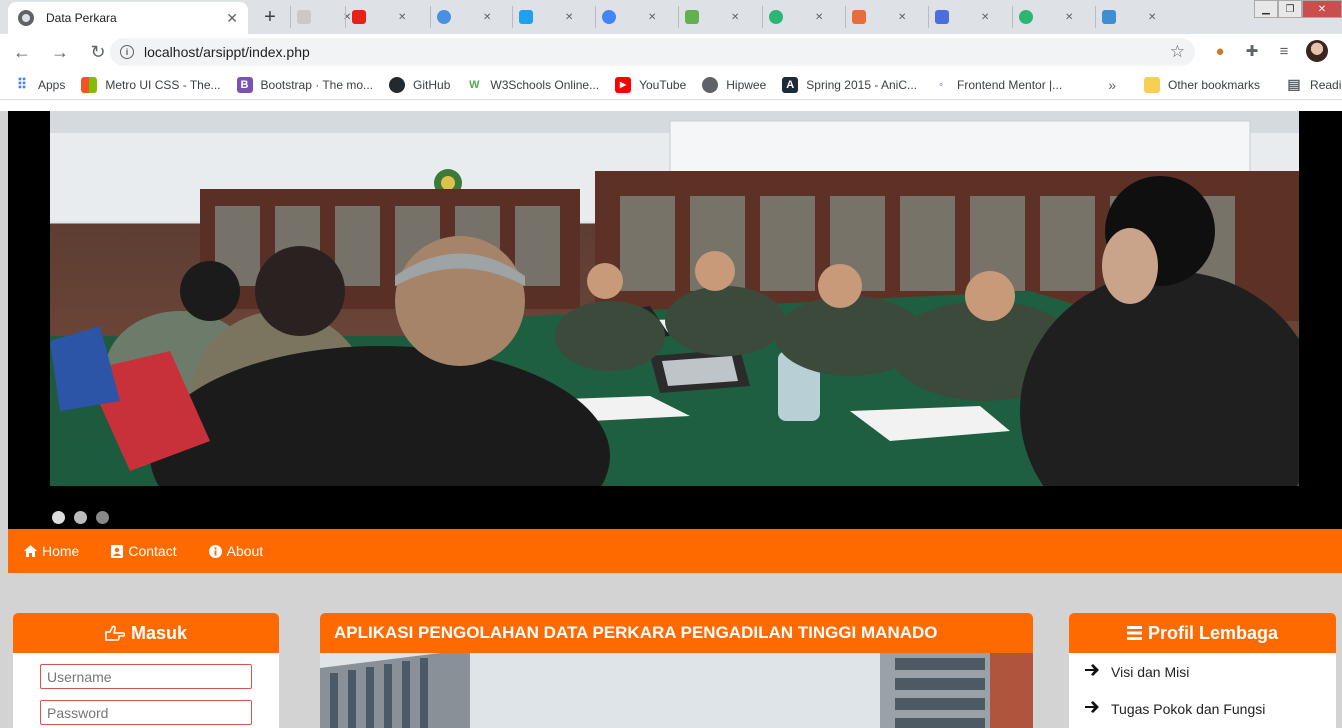 Image resolution: width=1342 pixels, height=728 pixels. I want to click on back-arrow-icon: ←, so click(22, 52).